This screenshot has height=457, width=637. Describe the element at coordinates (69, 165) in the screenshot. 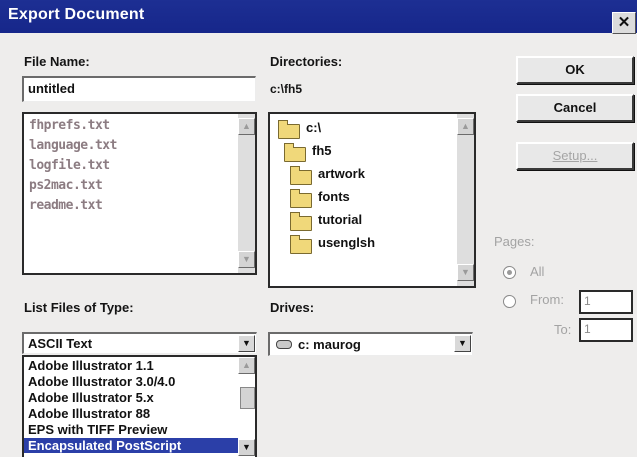

I see `file-list-item: logfile.txt` at that location.